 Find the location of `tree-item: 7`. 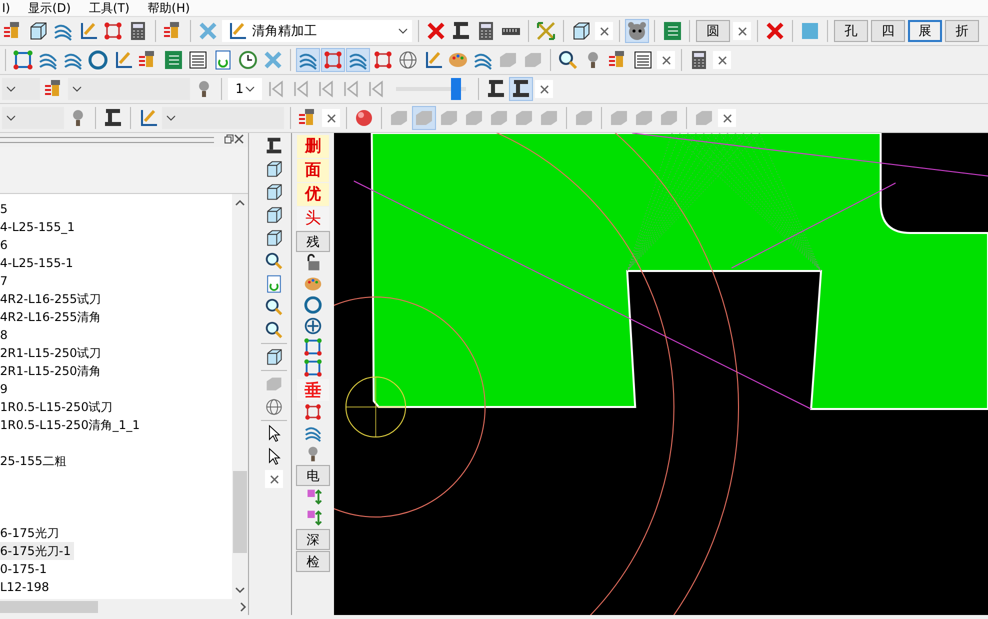

tree-item: 7 is located at coordinates (4, 281).